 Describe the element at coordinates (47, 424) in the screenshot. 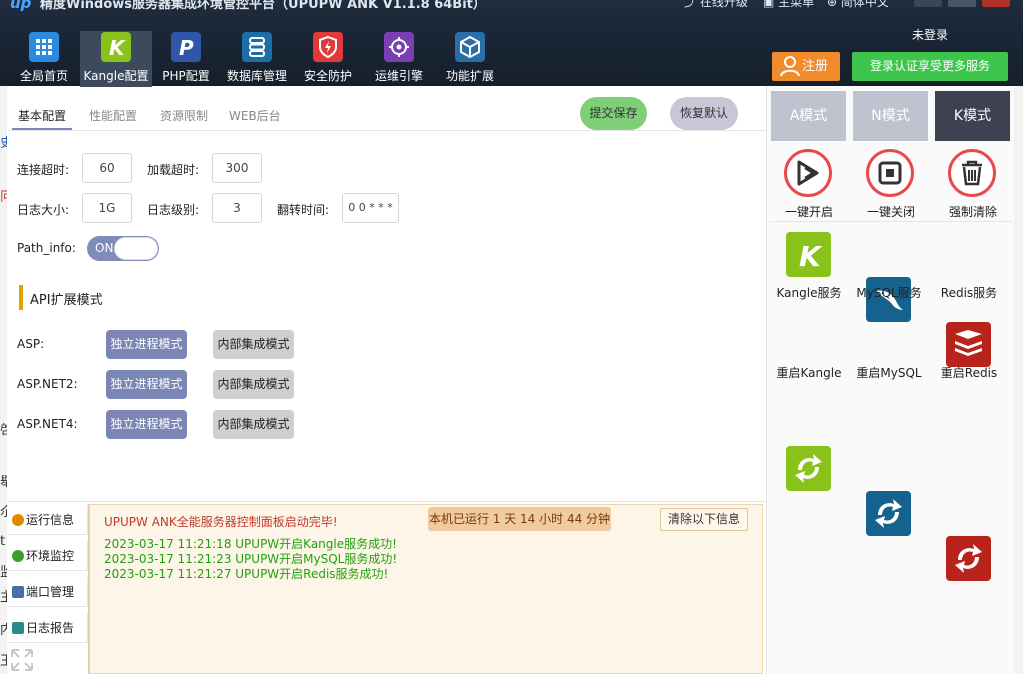

I see `aspnet4-label: ASP.NET4:` at that location.